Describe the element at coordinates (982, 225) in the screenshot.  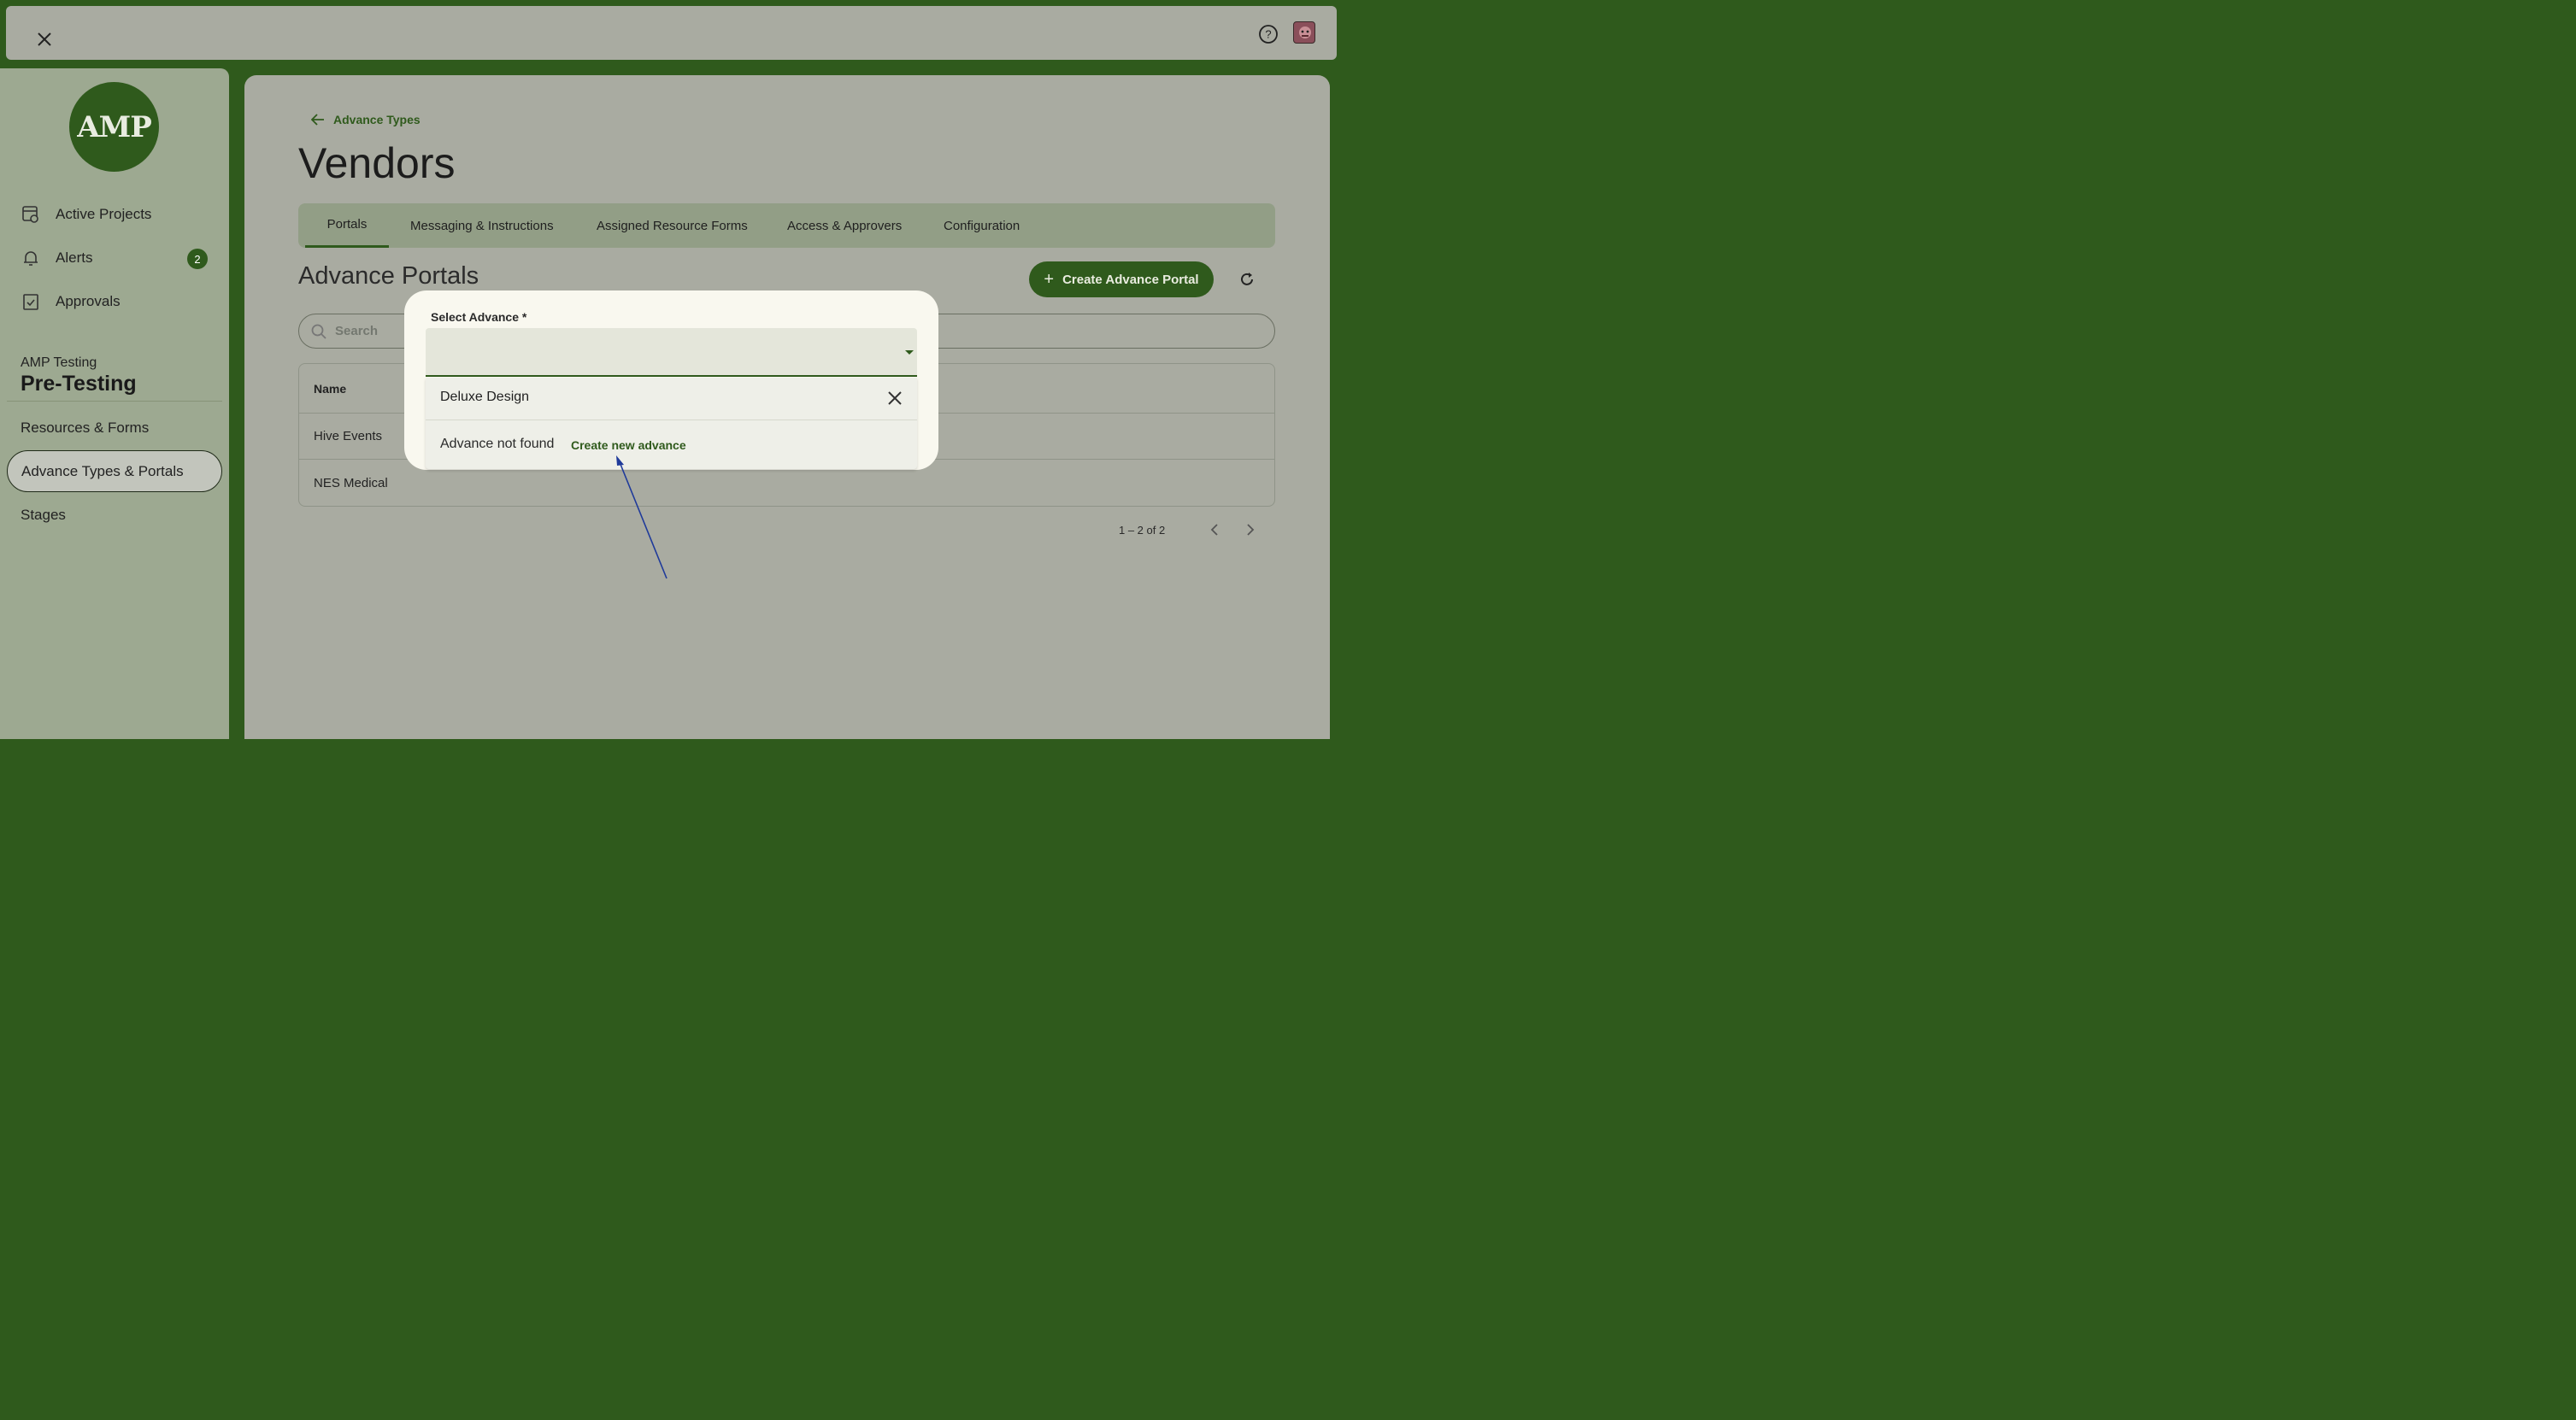
I see `tab-configuration: Configuration` at that location.